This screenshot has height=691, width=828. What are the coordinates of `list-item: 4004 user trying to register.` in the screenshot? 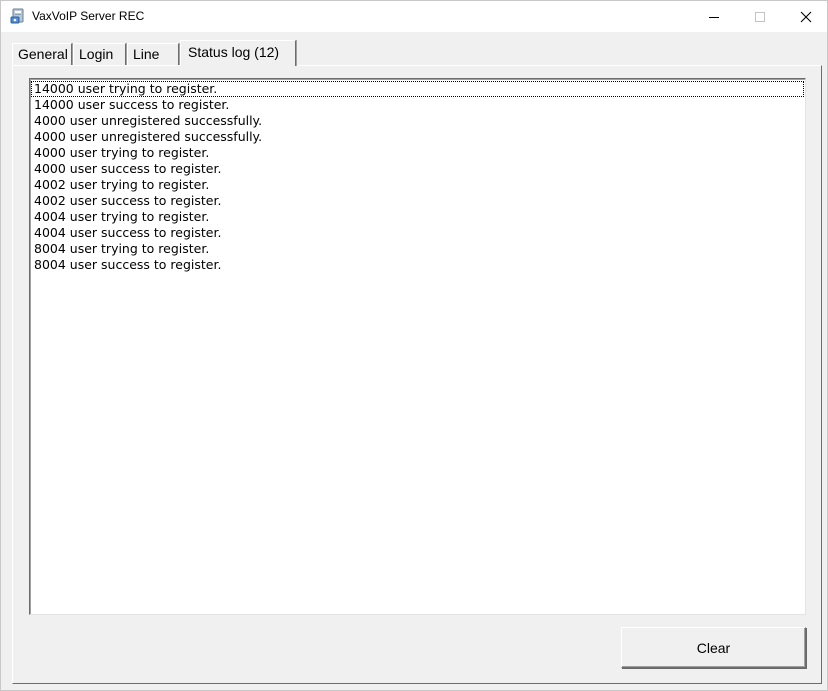 It's located at (417, 217).